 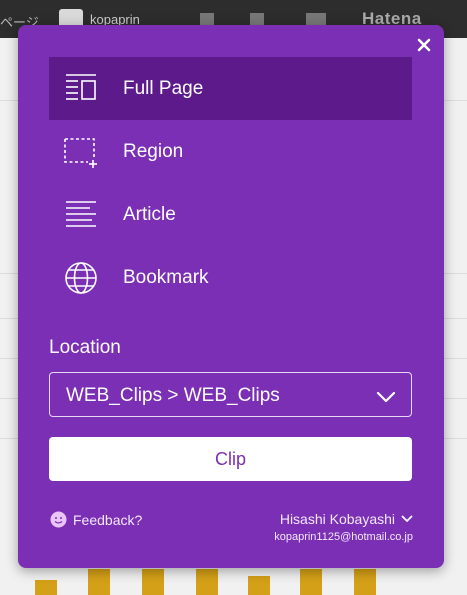 I want to click on location-value: WEB_Clips > WEB_Clips, so click(x=173, y=395).